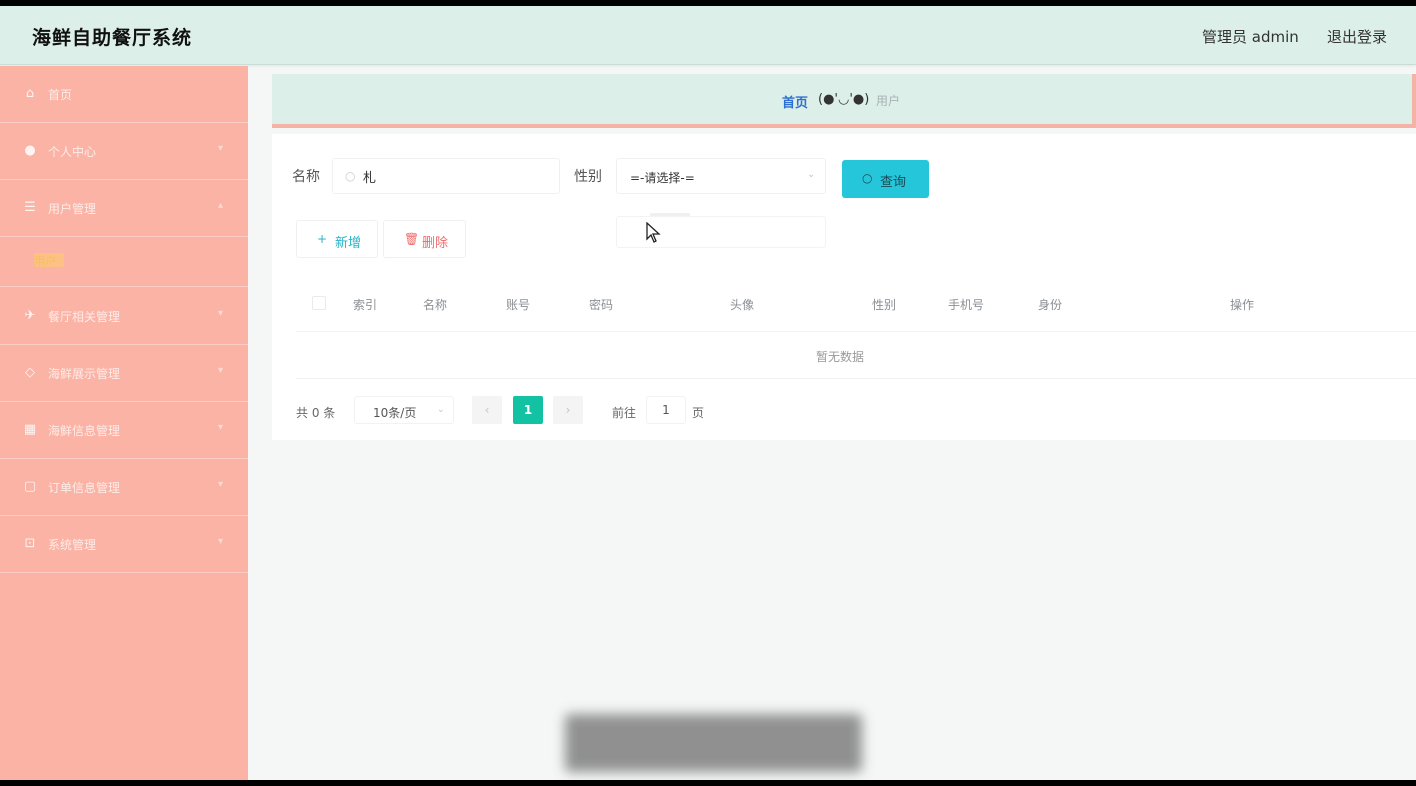 This screenshot has width=1416, height=786. Describe the element at coordinates (412, 239) in the screenshot. I see `trash-icon: 🗑` at that location.